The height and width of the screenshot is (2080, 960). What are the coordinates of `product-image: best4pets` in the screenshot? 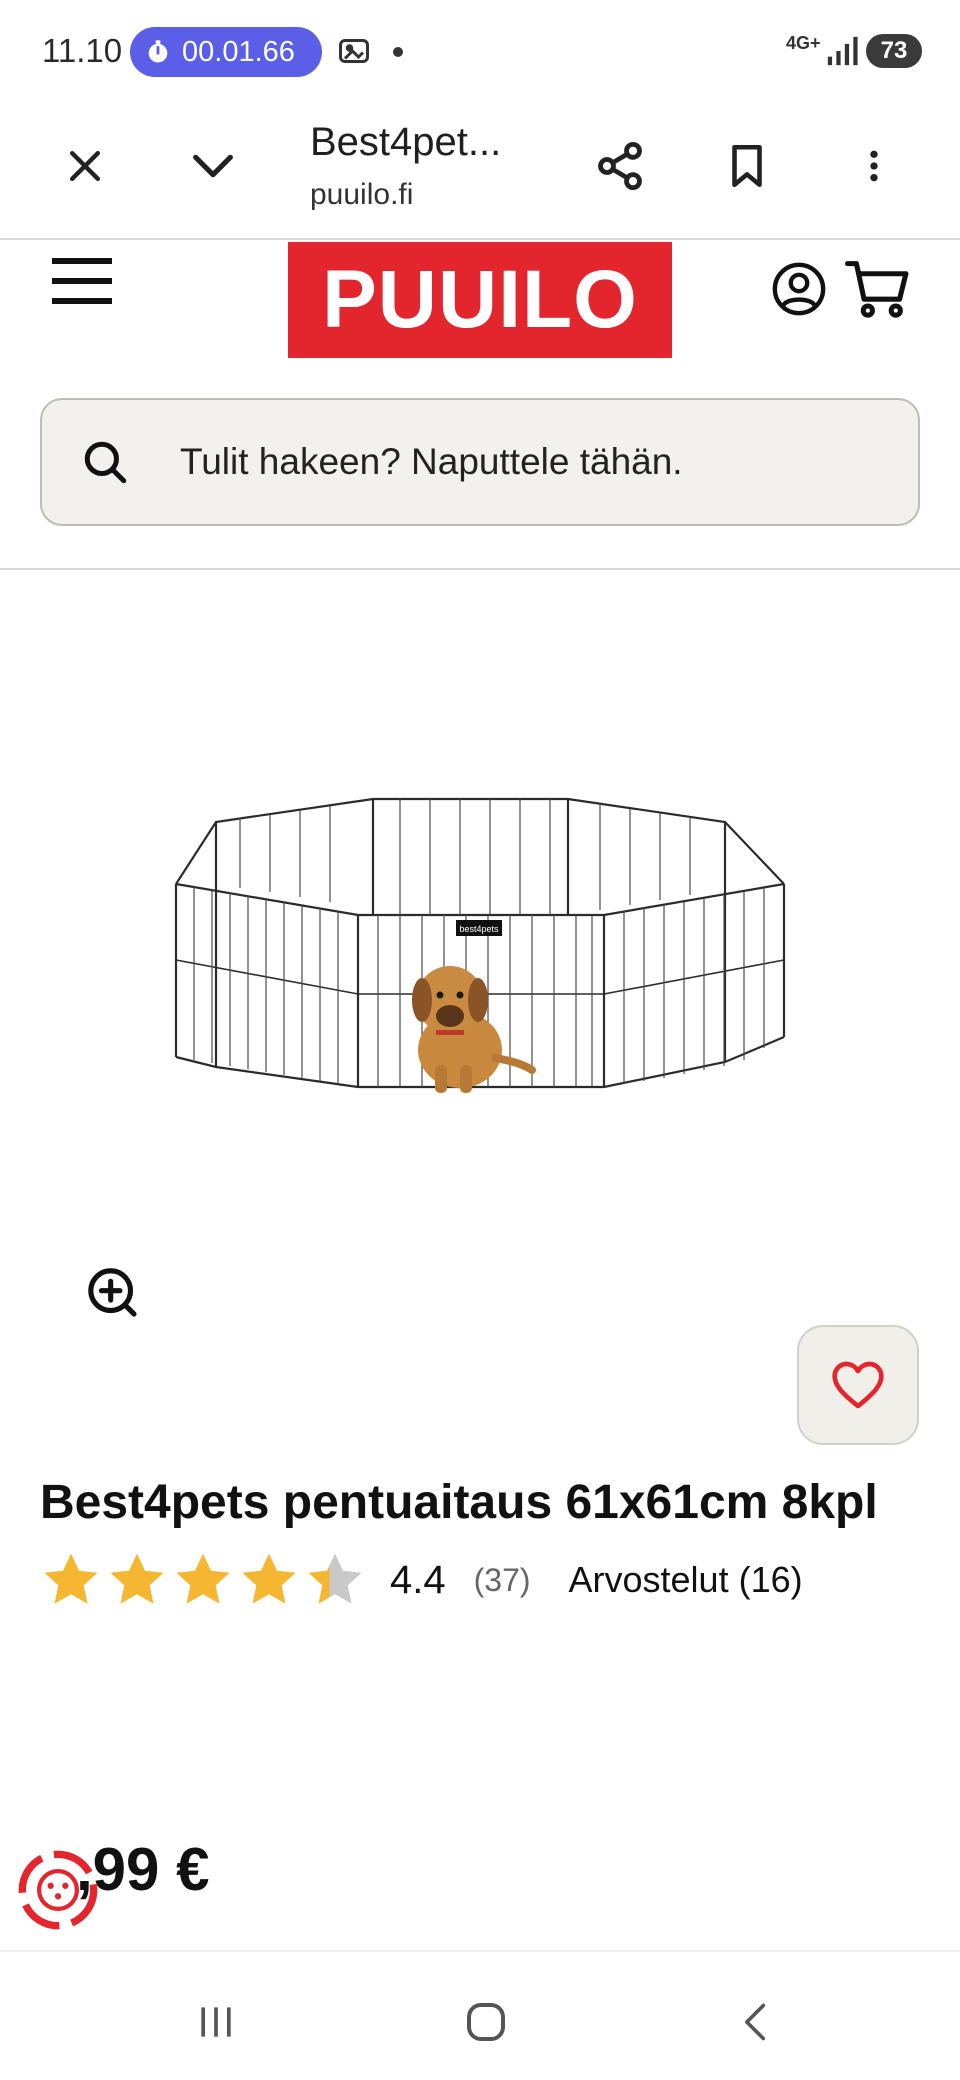 It's located at (480, 980).